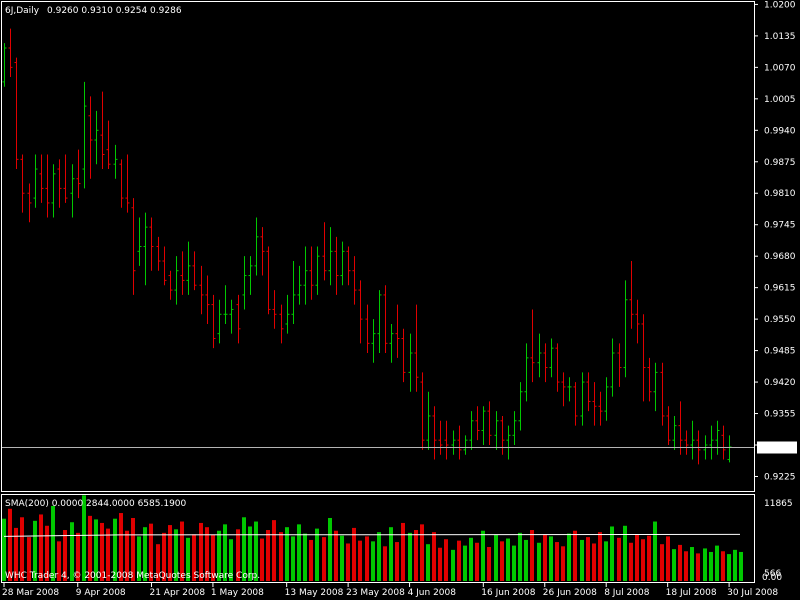  Describe the element at coordinates (778, 449) in the screenshot. I see `current-price-label: 0.9286` at that location.